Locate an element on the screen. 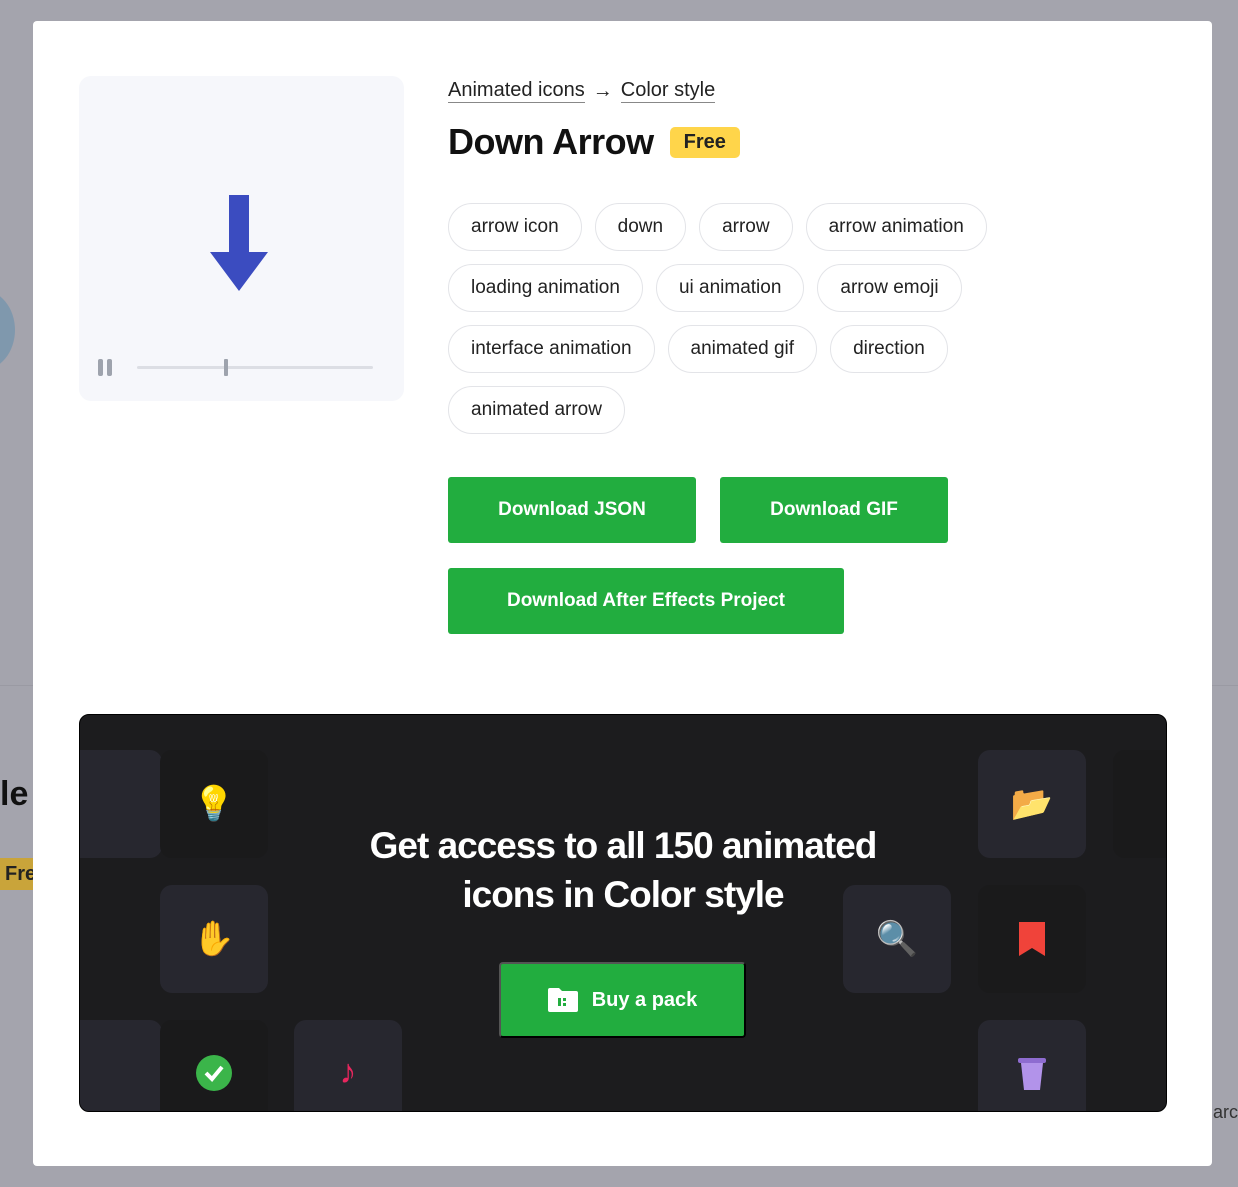  banner-heading-line2: icons in Color style is located at coordinates (623, 894).